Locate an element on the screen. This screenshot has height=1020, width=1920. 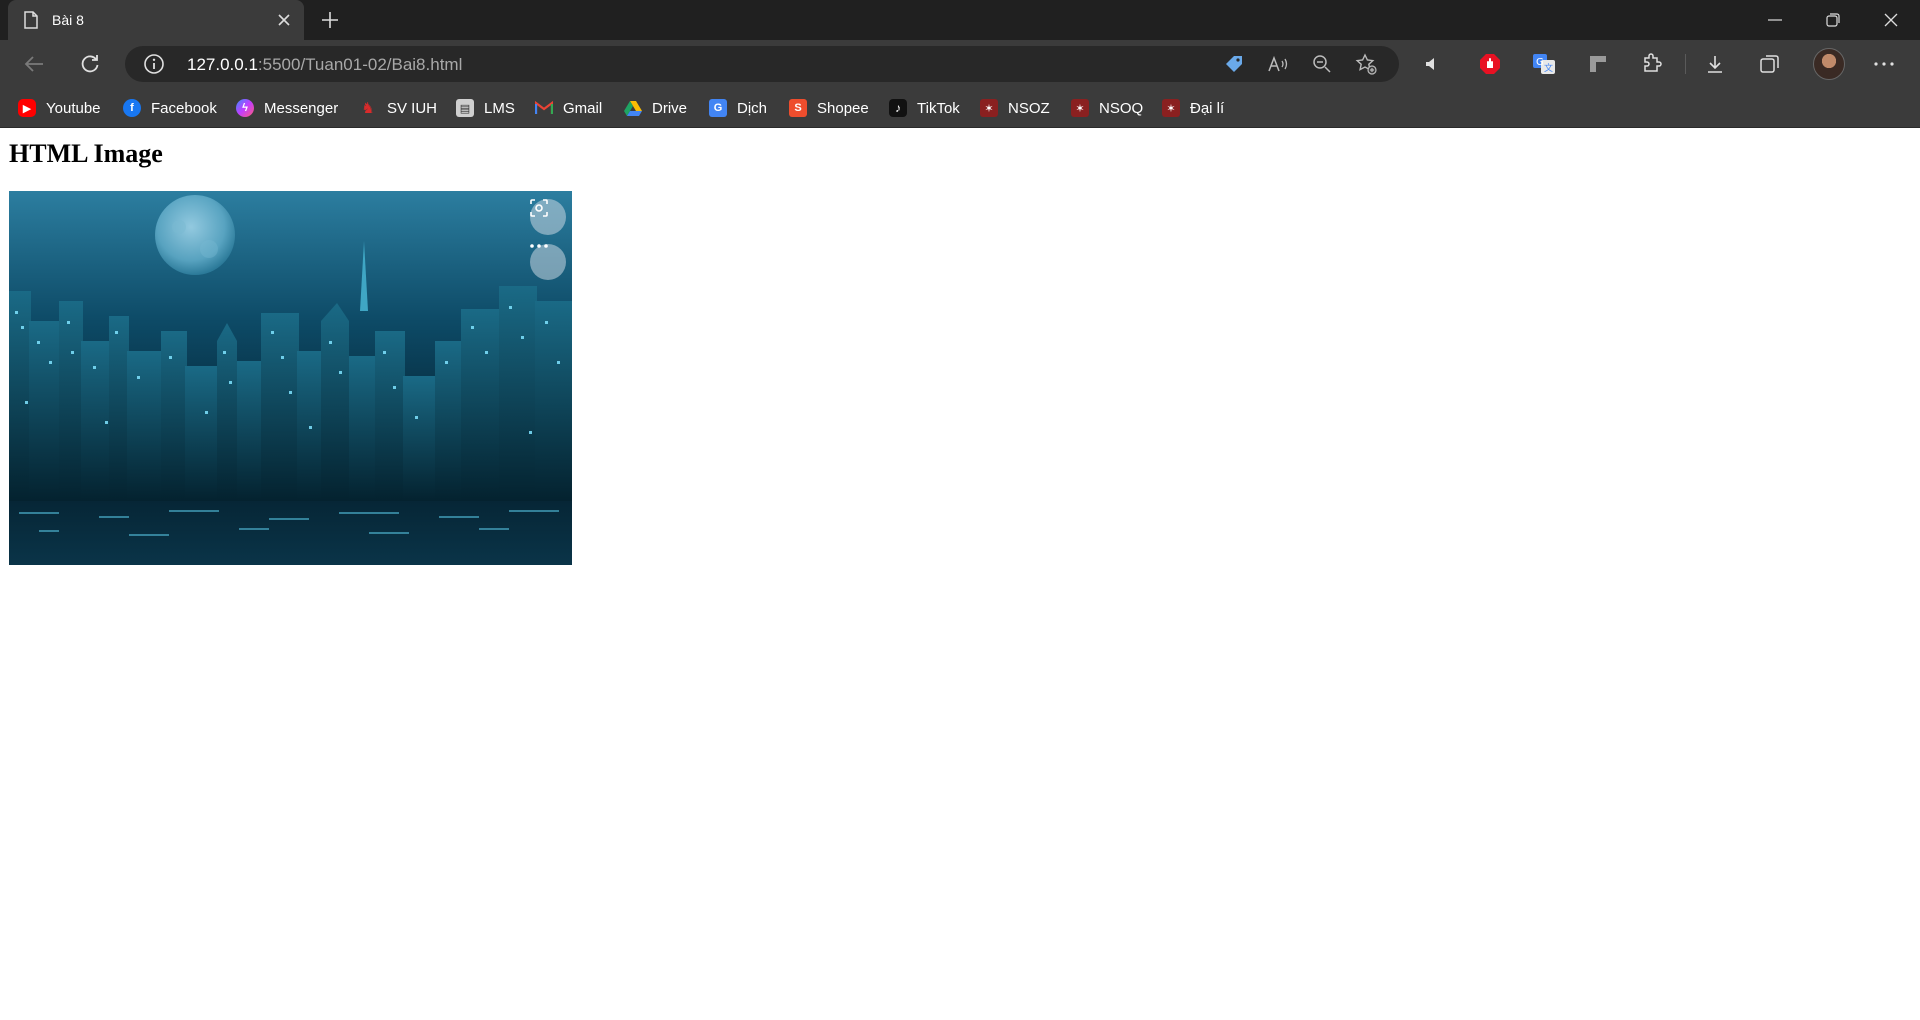
bookmark-tiktok: ♪ TikTok is located at coordinates (924, 108).